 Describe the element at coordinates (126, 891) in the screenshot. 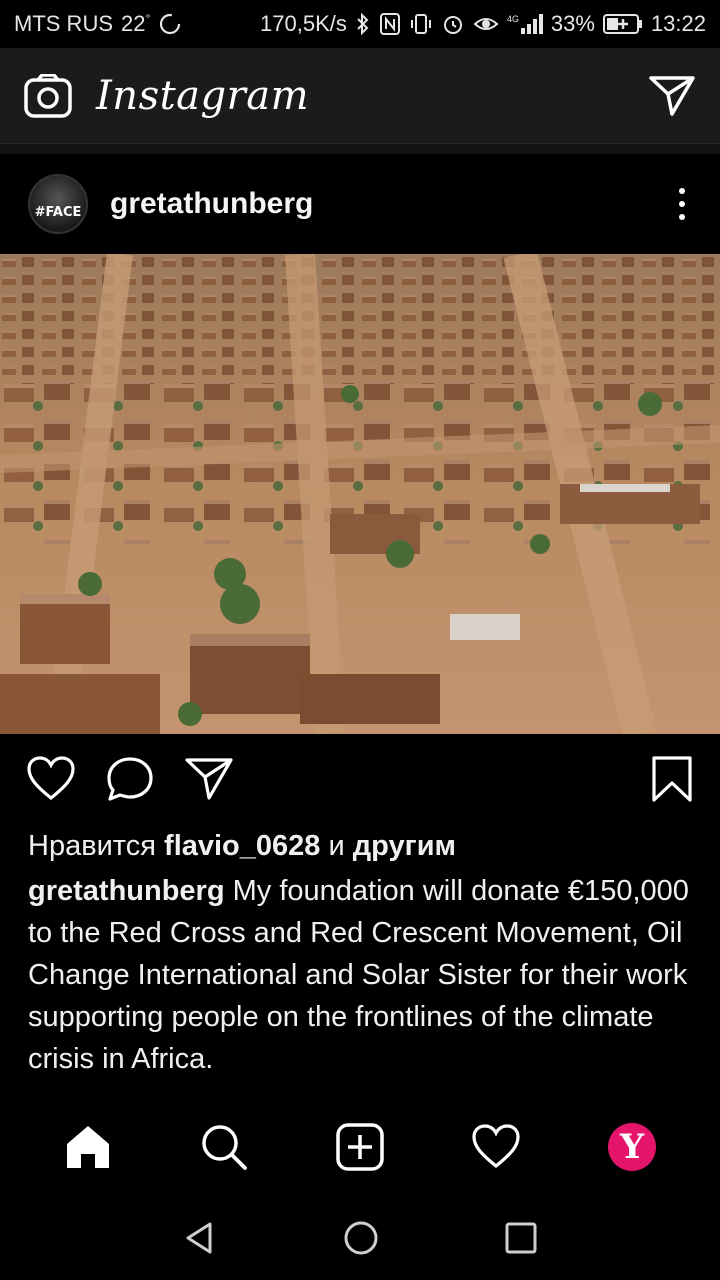

I see `caption-username: gretathunberg` at that location.